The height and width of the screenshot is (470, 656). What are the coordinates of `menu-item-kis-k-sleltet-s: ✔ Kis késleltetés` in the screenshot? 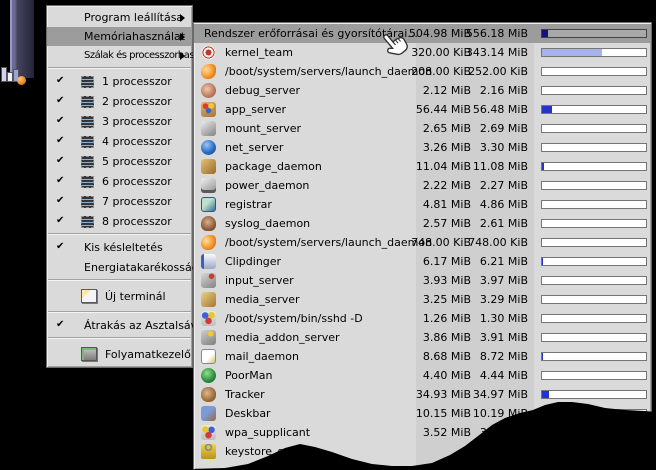 It's located at (119, 247).